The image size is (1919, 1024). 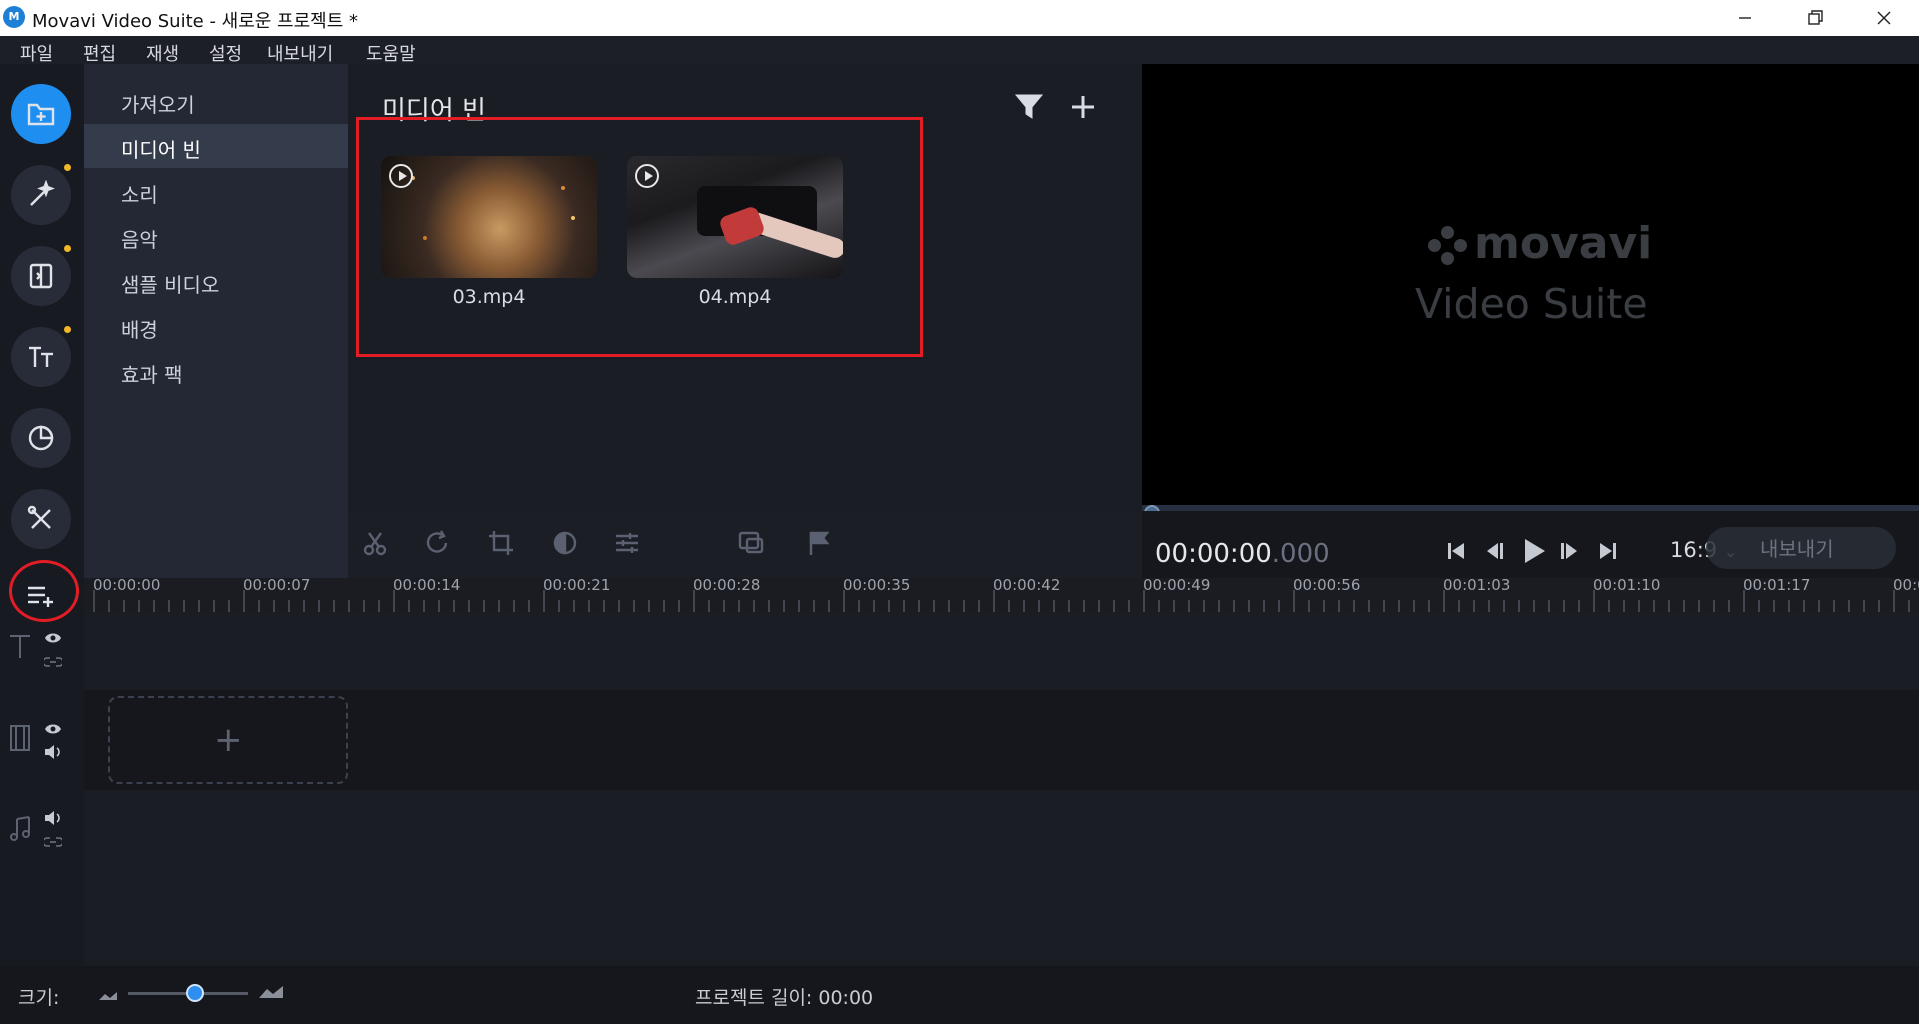 I want to click on magic-wand-icon, so click(x=42, y=193).